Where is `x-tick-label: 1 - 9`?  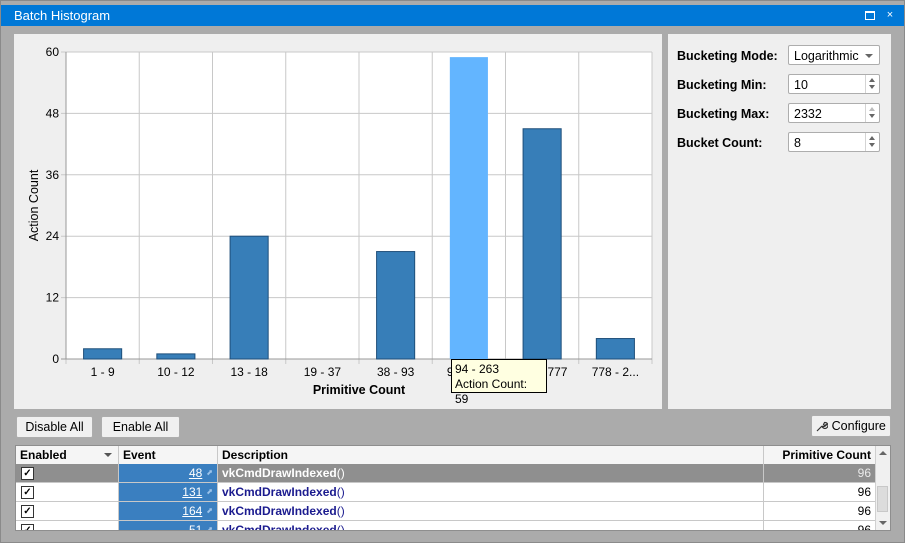
x-tick-label: 1 - 9 is located at coordinates (103, 372).